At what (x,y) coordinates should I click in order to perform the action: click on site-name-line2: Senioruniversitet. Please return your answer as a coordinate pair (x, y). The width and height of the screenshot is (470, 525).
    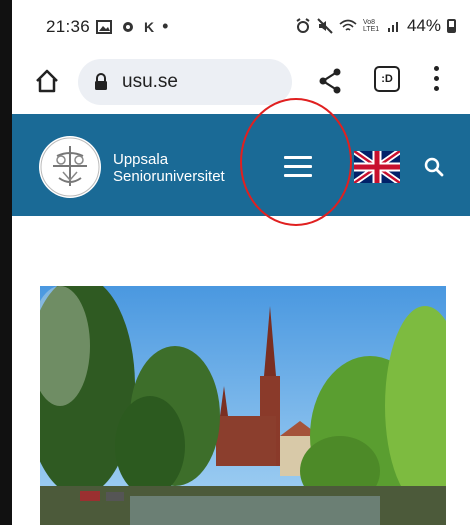
    Looking at the image, I should click on (169, 176).